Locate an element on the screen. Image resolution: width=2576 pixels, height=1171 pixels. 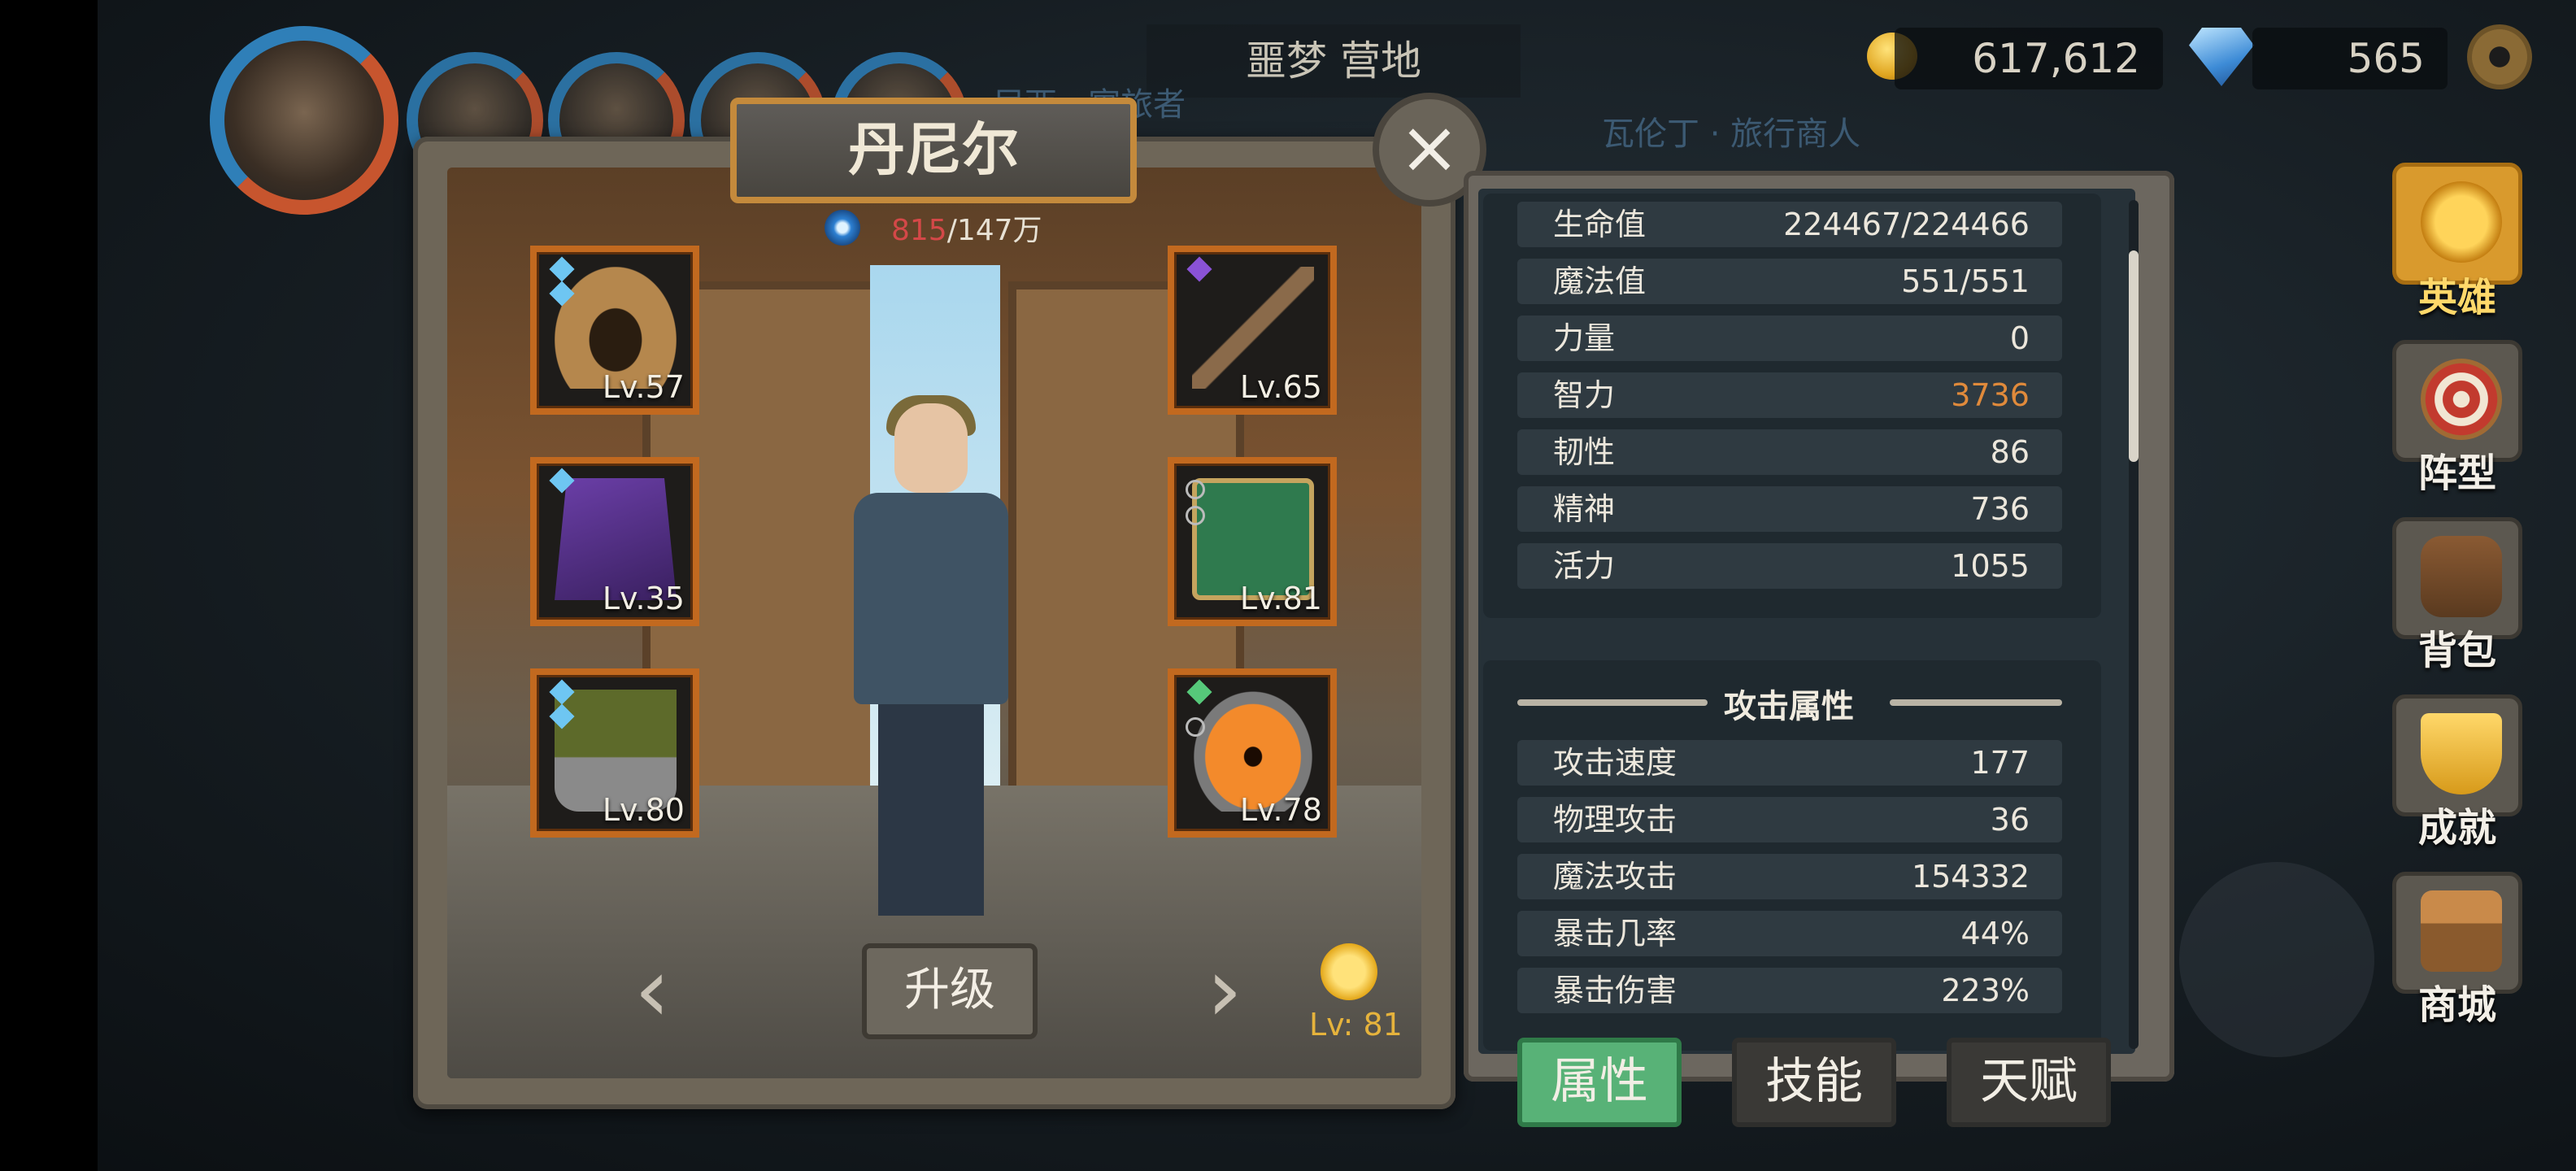
equip-slot-amulet: Lv.78 is located at coordinates (1252, 753).